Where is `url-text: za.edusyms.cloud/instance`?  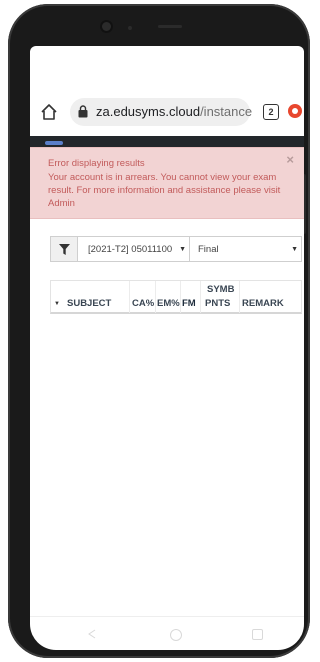
url-text: za.edusyms.cloud/instance is located at coordinates (174, 111).